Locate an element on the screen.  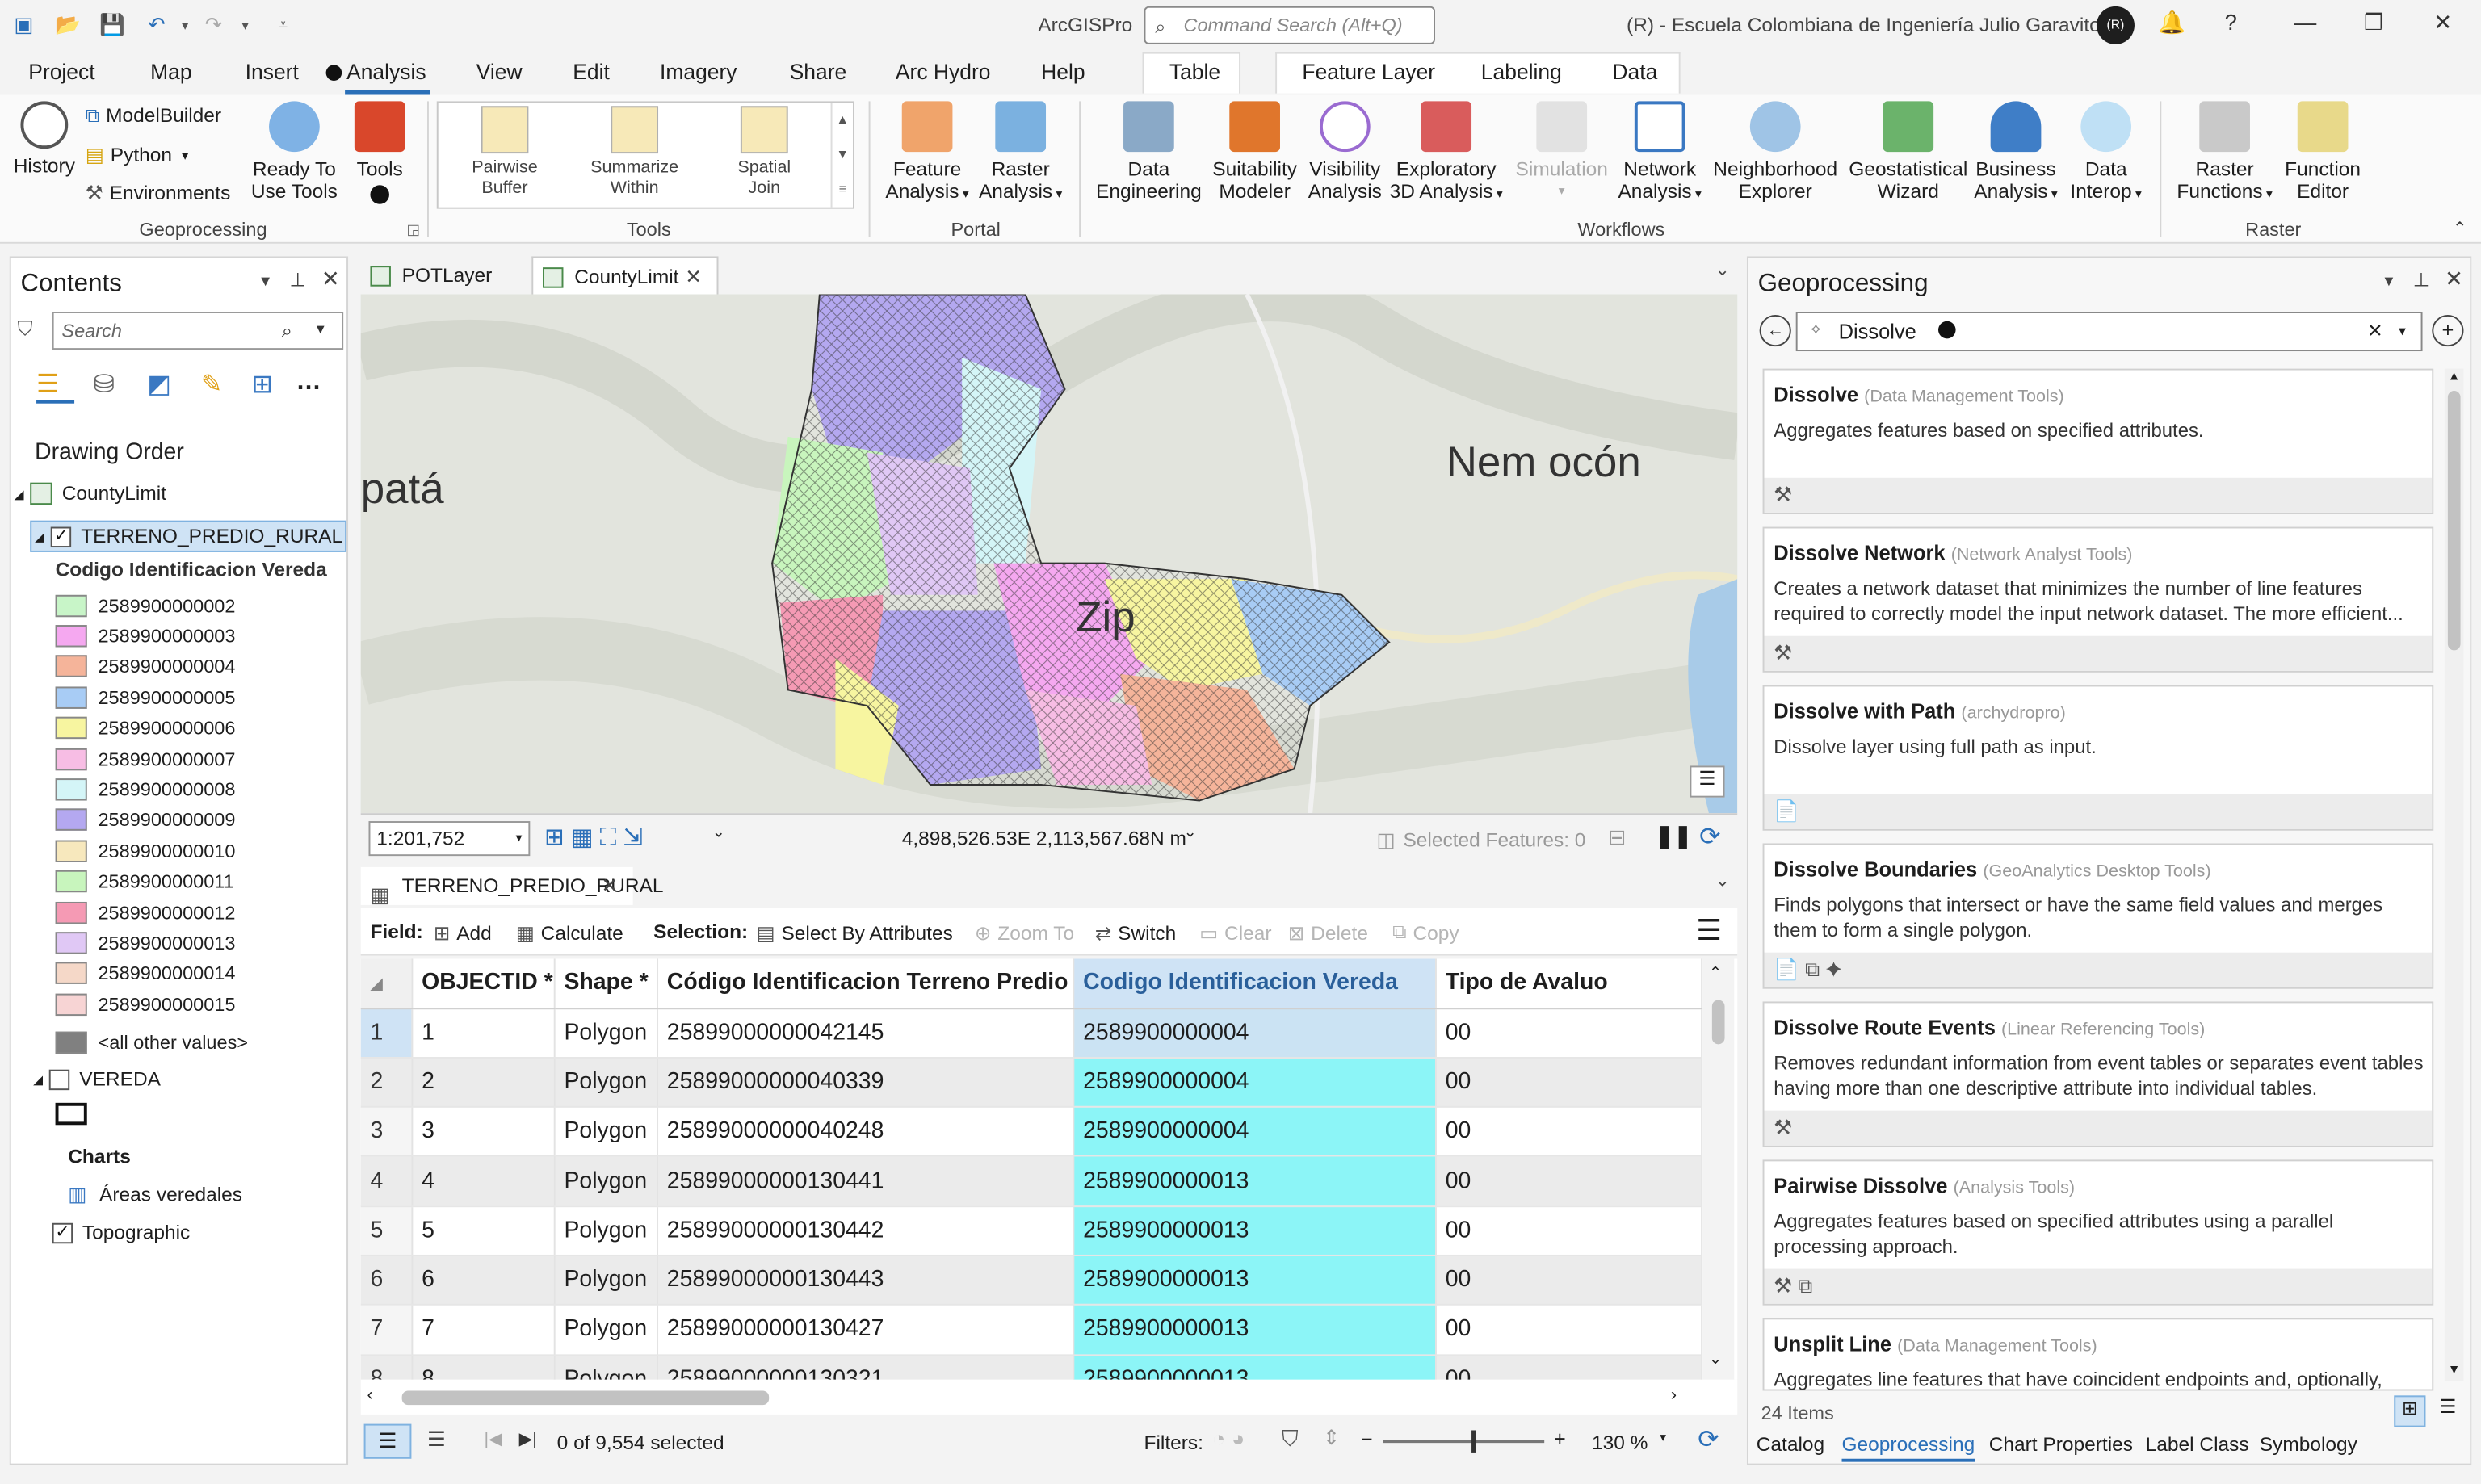
clear-selection-button: ▭ Clear is located at coordinates (1235, 932).